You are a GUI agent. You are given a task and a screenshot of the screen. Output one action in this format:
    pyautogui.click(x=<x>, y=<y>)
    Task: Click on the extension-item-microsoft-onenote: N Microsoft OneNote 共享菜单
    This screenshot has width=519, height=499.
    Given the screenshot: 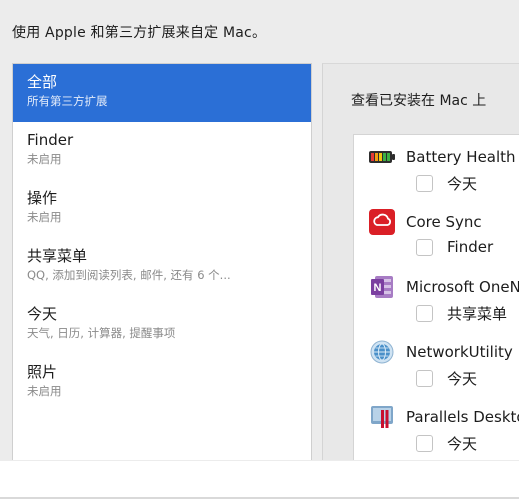 What is the action you would take?
    pyautogui.click(x=436, y=297)
    